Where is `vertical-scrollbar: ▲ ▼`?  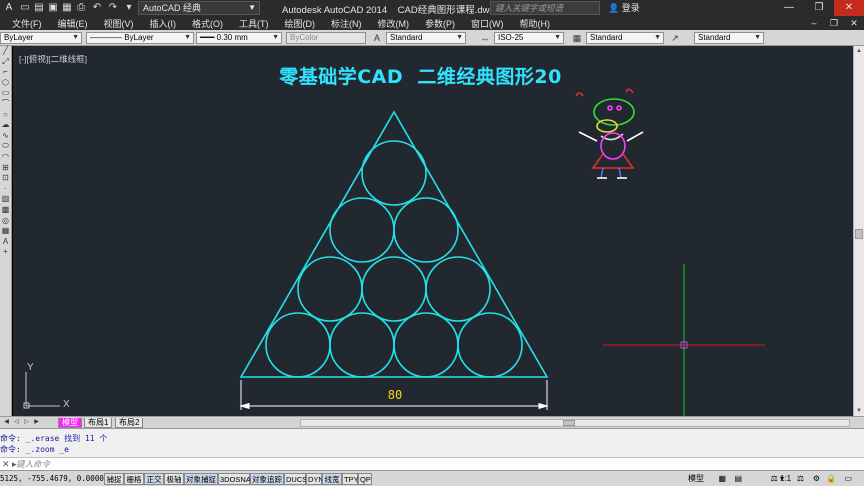
vertical-scrollbar: ▲ ▼ is located at coordinates (858, 231).